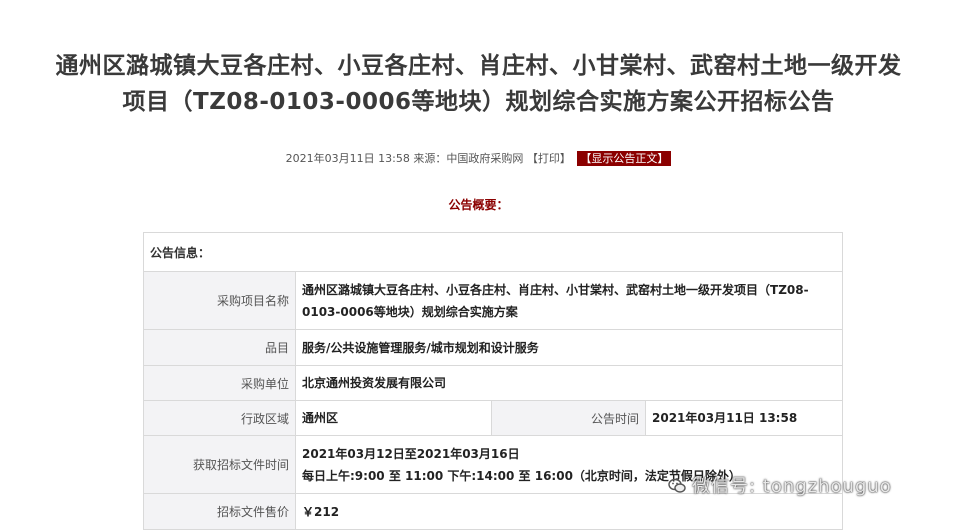  I want to click on obtain-docs-dates: 2021年03月12日至2021年03月16日, so click(411, 453).